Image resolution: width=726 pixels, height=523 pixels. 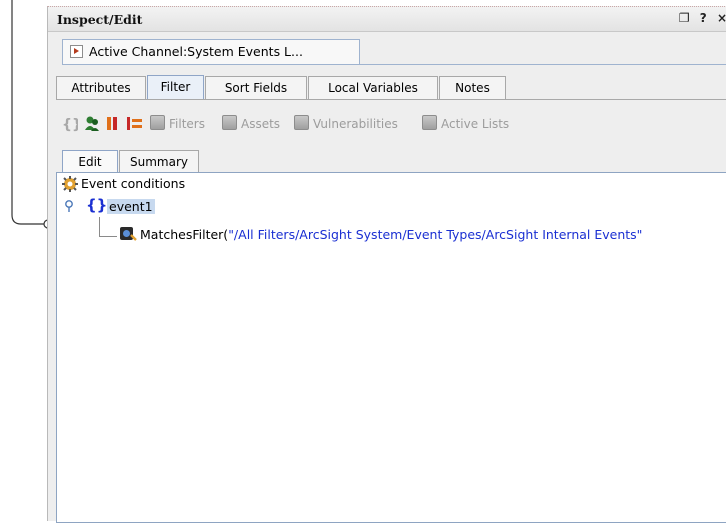 What do you see at coordinates (100, 19) in the screenshot?
I see `panel-title: Inspect/Edit` at bounding box center [100, 19].